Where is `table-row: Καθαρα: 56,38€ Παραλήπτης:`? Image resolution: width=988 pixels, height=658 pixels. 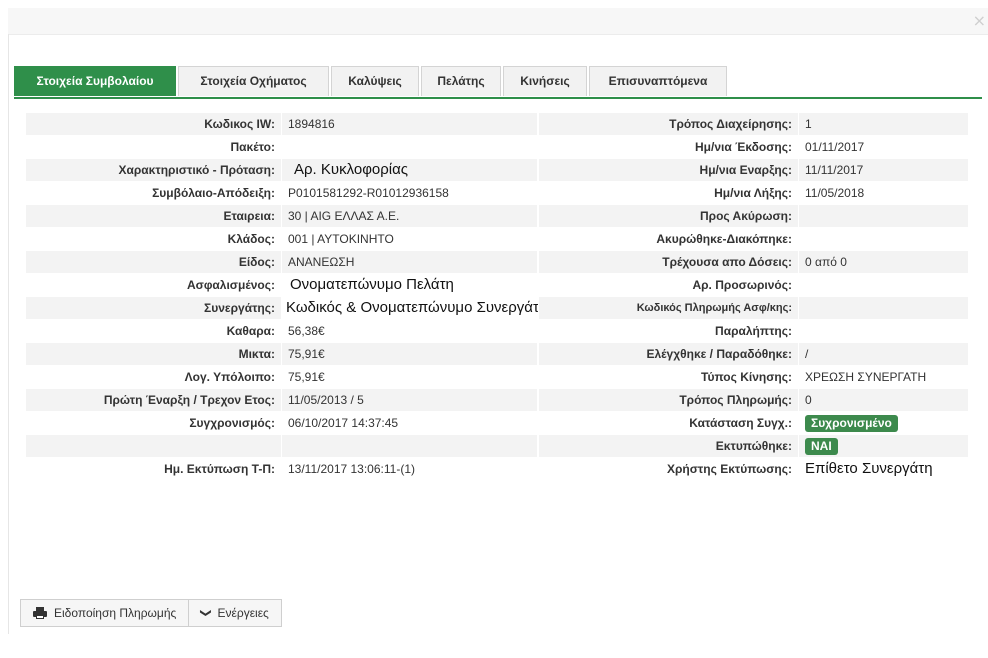
table-row: Καθαρα: 56,38€ Παραλήπτης: is located at coordinates (497, 331).